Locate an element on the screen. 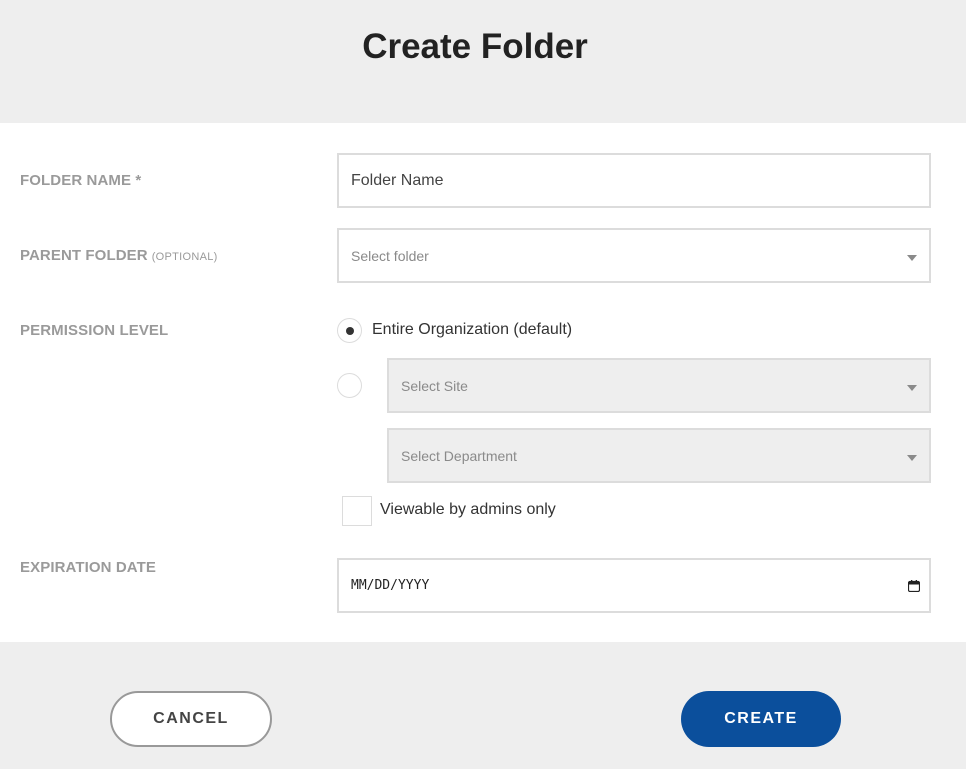 The height and width of the screenshot is (769, 966). site-placeholder: Select Site is located at coordinates (434, 385).